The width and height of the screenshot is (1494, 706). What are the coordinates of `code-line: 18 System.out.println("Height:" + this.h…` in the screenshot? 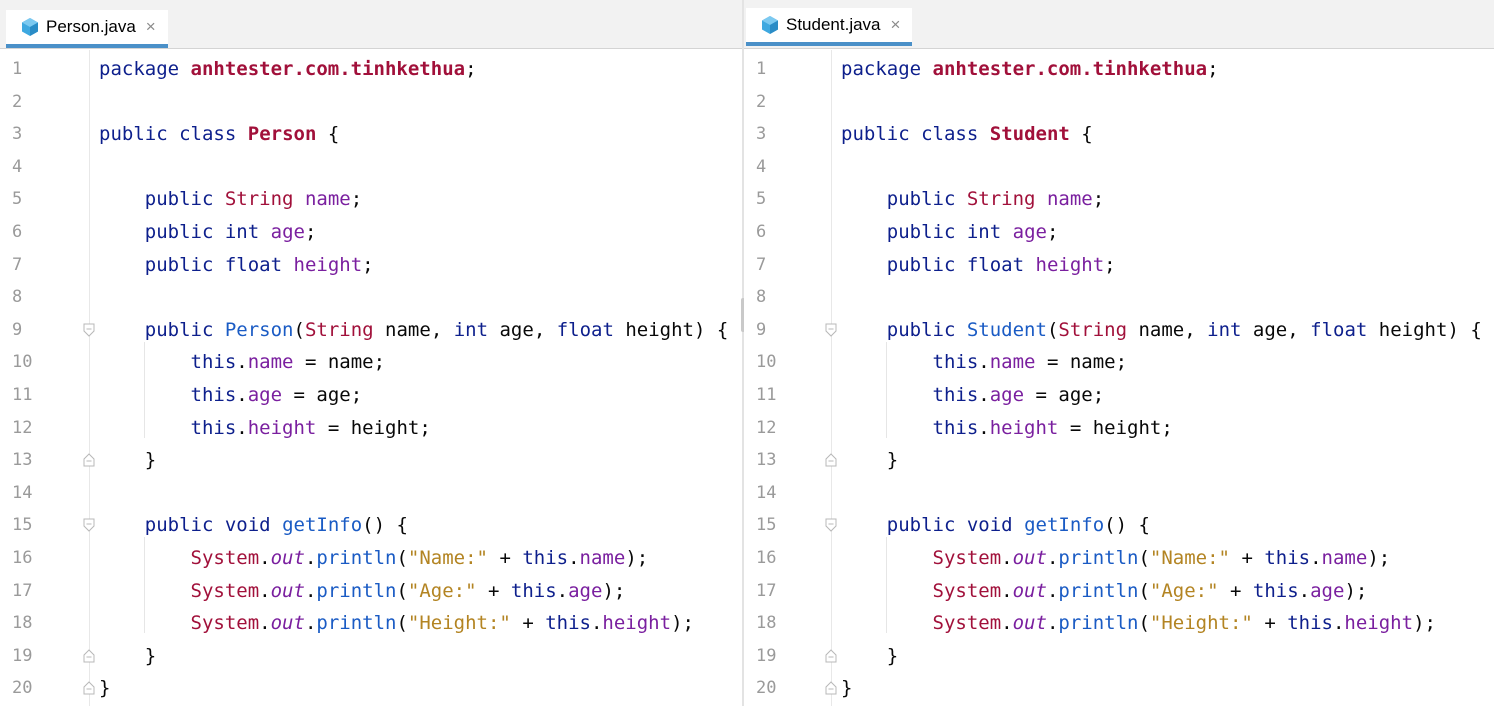 It's located at (1119, 623).